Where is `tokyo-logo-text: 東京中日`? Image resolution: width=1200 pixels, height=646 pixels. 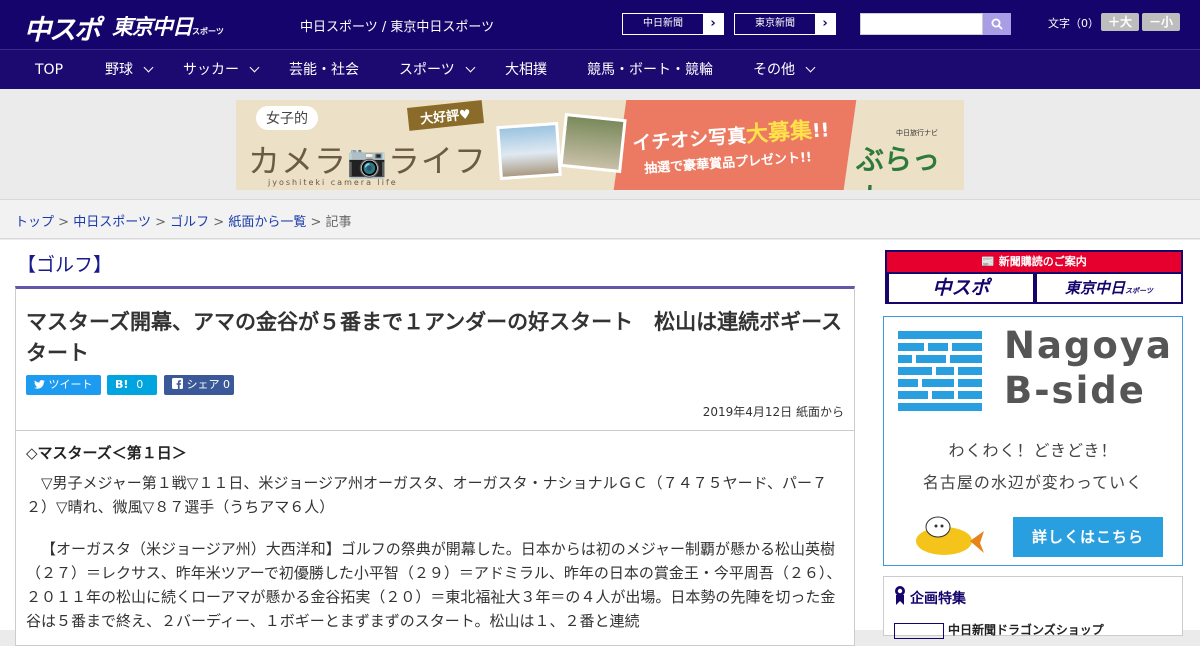
tokyo-logo-text: 東京中日 is located at coordinates (152, 27).